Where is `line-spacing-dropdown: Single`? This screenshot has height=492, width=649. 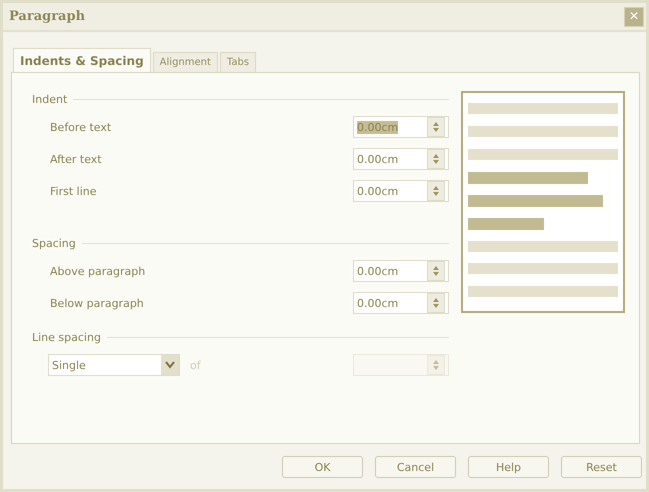 line-spacing-dropdown: Single is located at coordinates (114, 365).